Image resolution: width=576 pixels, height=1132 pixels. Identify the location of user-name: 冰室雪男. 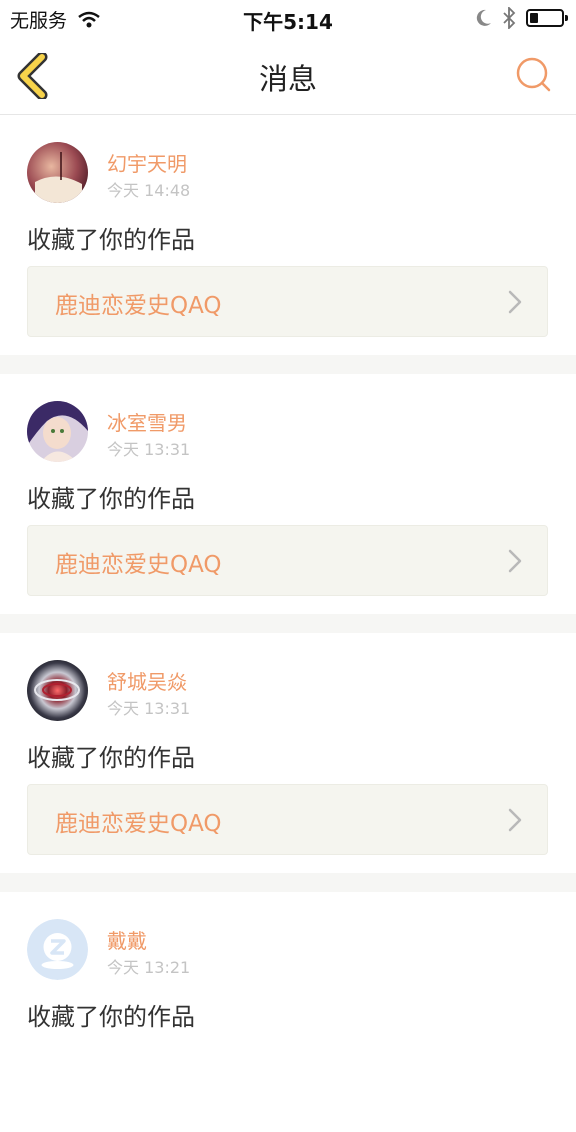
(147, 421).